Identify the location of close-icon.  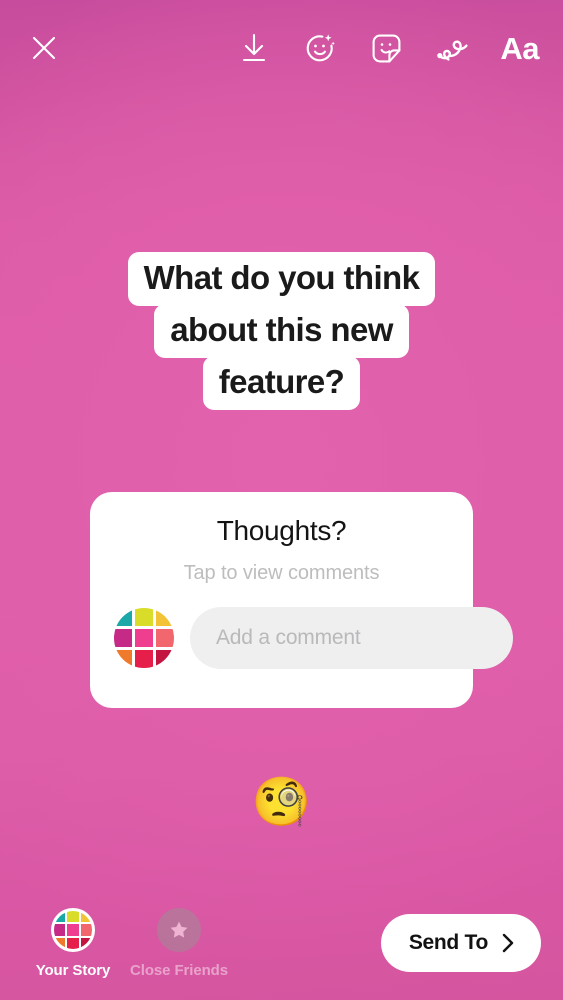
(44, 48).